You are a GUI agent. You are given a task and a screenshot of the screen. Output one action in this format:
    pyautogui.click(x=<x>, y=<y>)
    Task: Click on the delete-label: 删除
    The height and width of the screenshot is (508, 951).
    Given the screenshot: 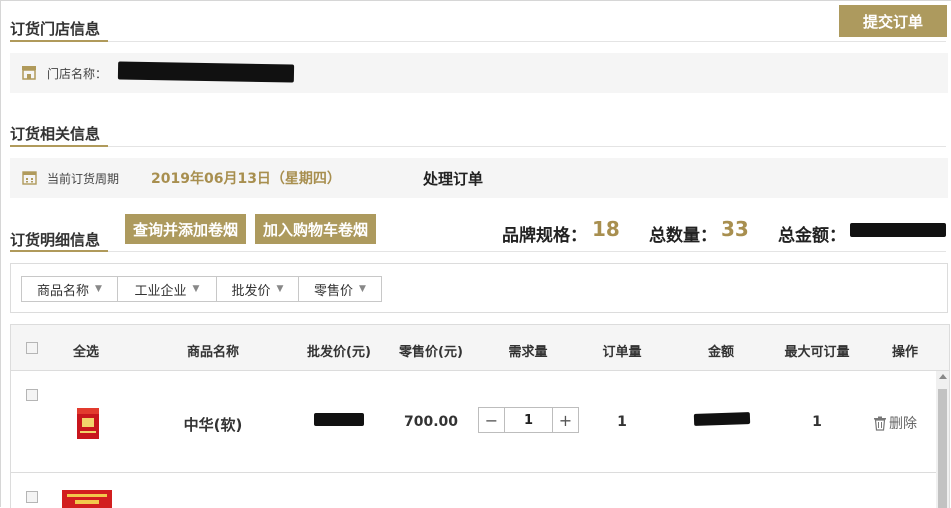 What is the action you would take?
    pyautogui.click(x=903, y=424)
    